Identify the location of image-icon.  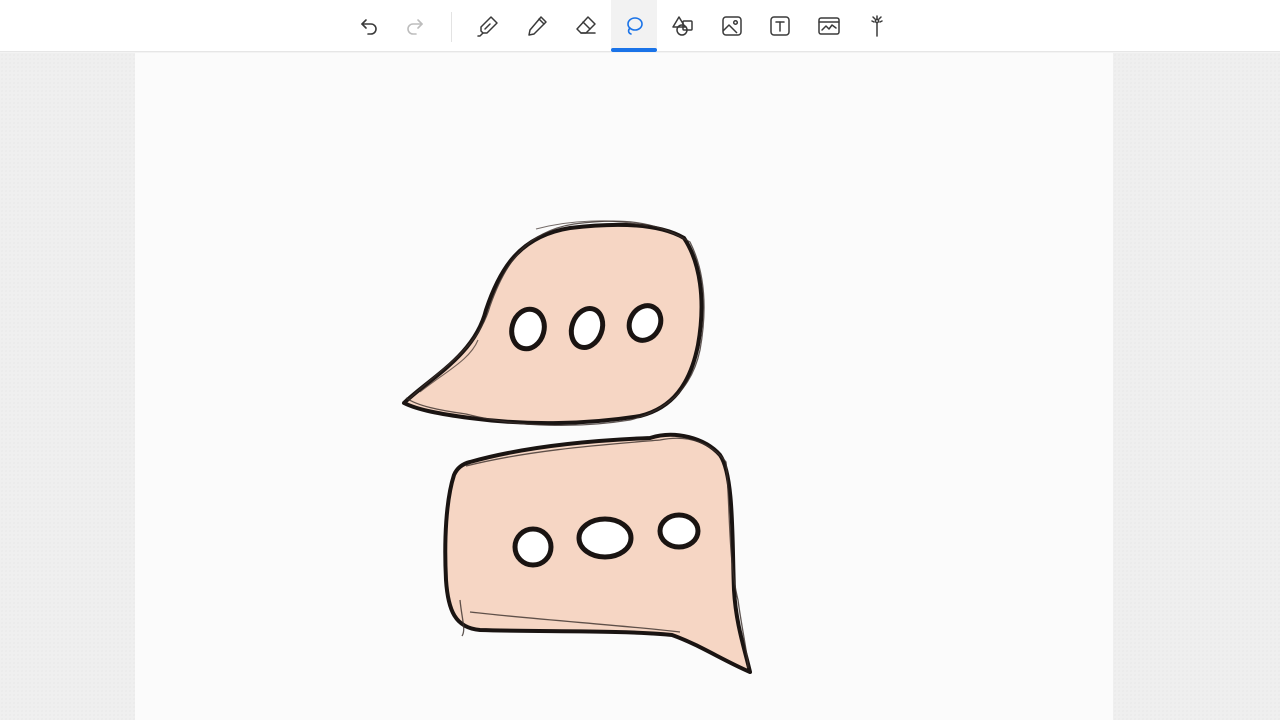
(732, 26).